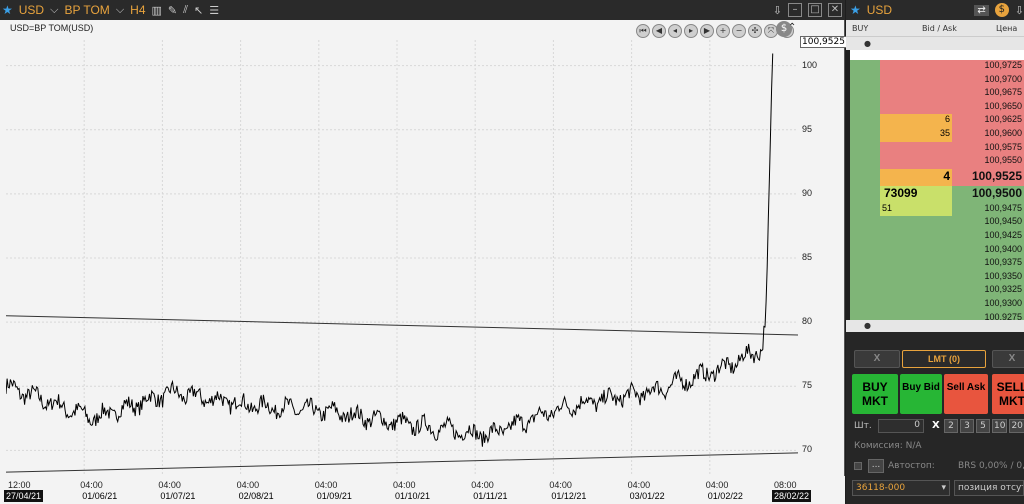 The height and width of the screenshot is (504, 1024). What do you see at coordinates (1001, 10) in the screenshot?
I see `dollar-icon: $` at bounding box center [1001, 10].